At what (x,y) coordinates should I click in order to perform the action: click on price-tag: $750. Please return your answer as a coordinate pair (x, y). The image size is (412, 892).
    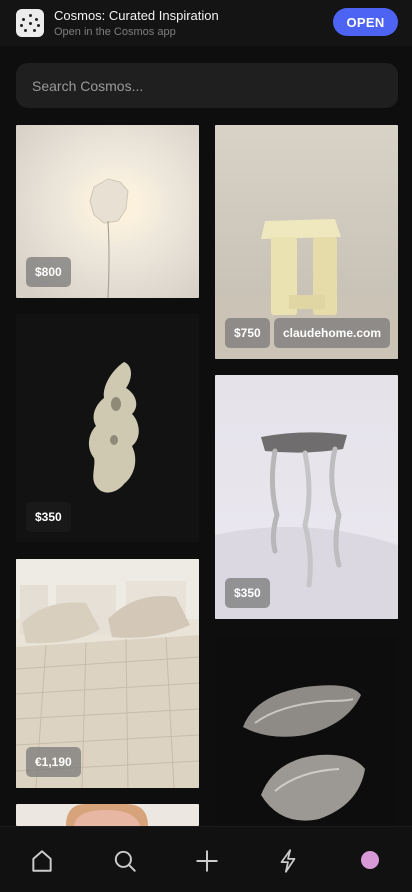
    Looking at the image, I should click on (247, 333).